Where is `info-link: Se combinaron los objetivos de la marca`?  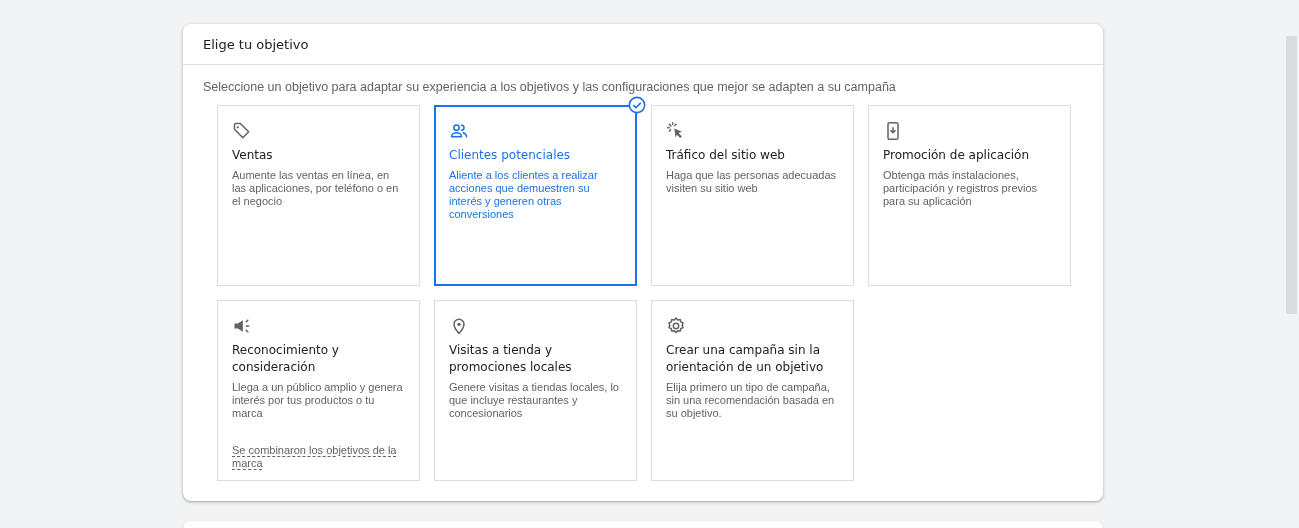 info-link: Se combinaron los objetivos de la marca is located at coordinates (319, 457).